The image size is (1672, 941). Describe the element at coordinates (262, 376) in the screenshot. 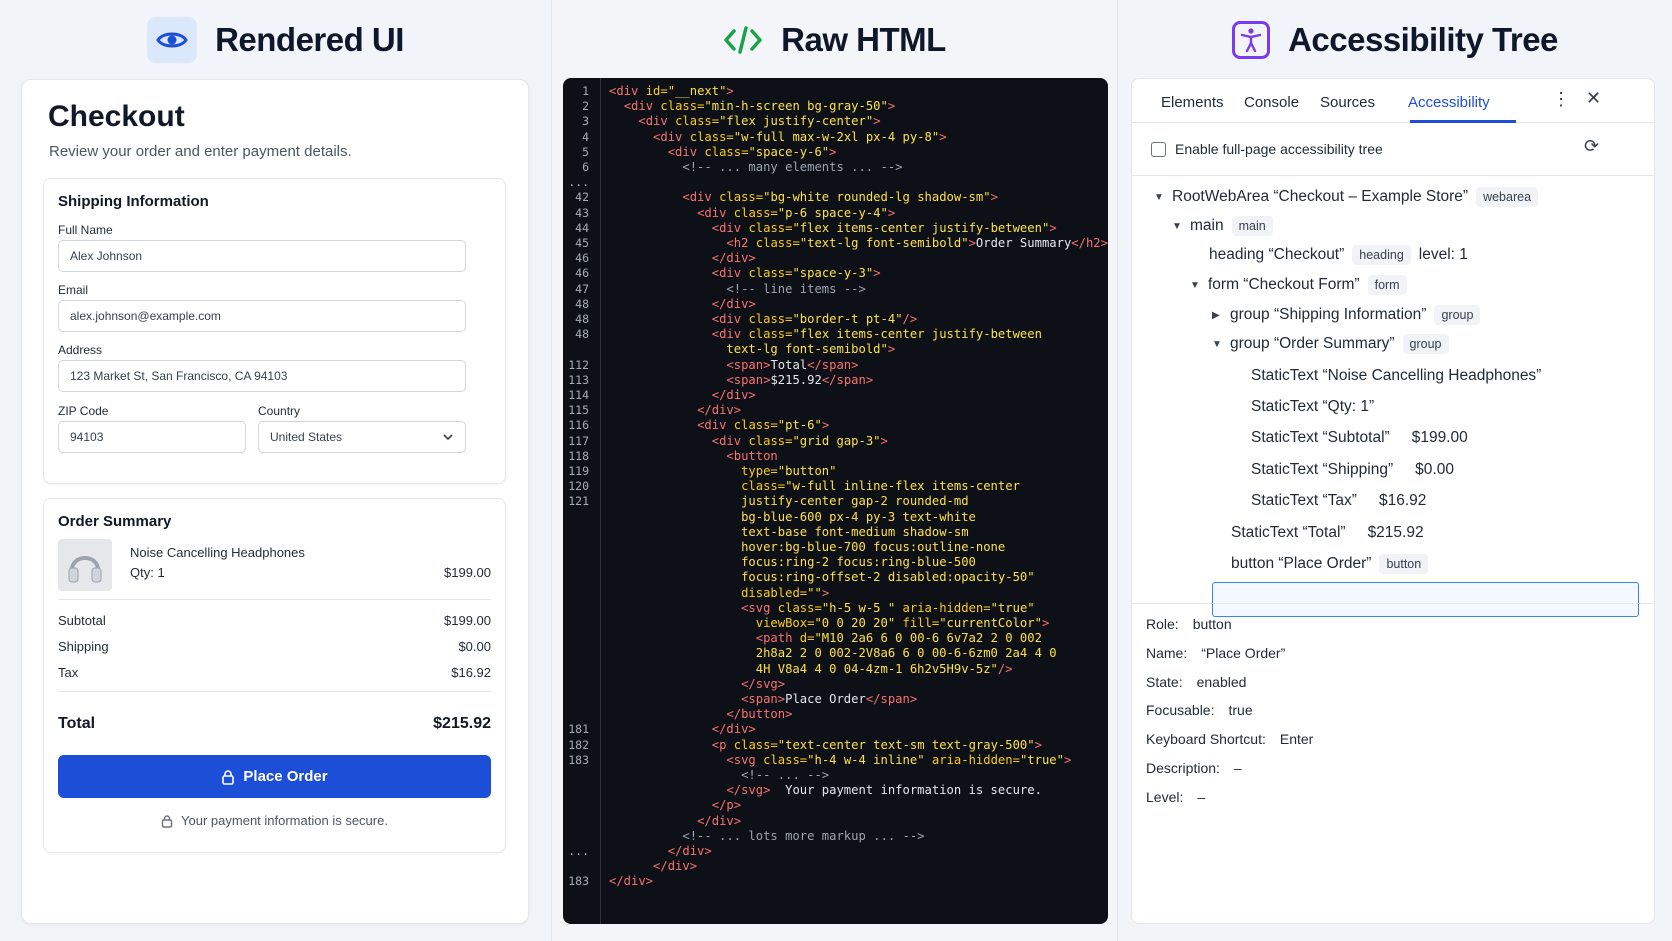

I see `address-field: 123 Market St, San Francisco, CA 94103` at that location.